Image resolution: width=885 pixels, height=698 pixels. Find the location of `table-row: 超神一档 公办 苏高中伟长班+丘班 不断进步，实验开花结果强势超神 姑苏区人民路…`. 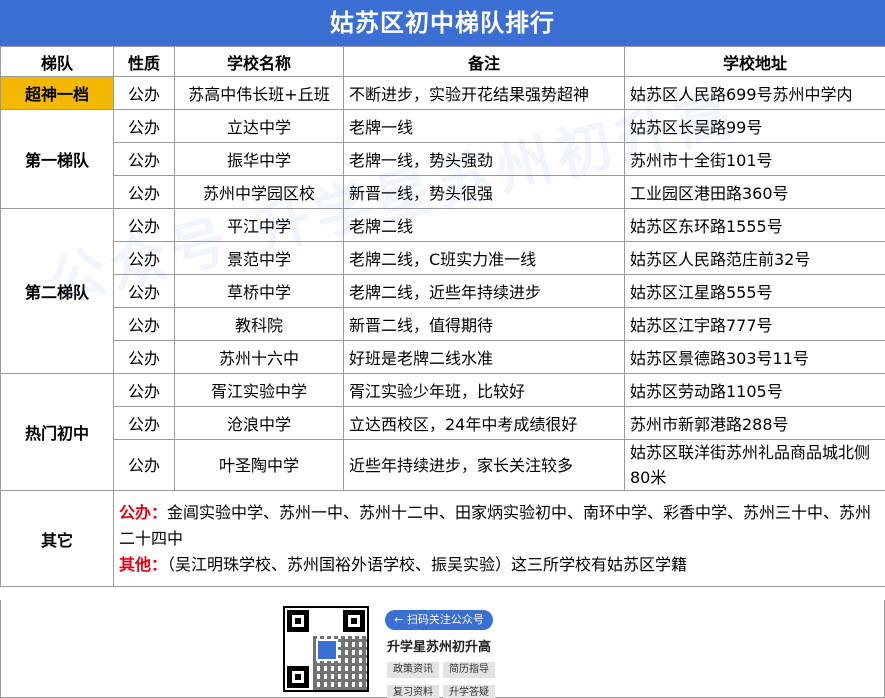

table-row: 超神一档 公办 苏高中伟长班+丘班 不断进步，实验开花结果强势超神 姑苏区人民路… is located at coordinates (442, 93).